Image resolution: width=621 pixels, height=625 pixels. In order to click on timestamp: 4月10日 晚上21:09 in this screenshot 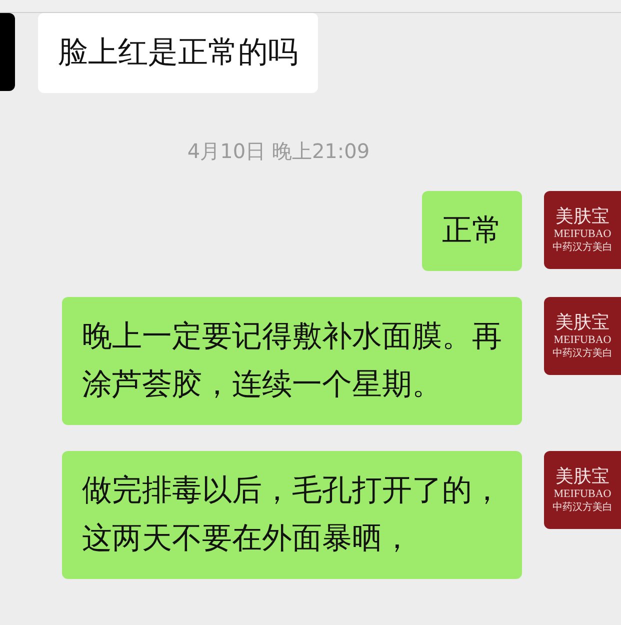, I will do `click(278, 151)`.